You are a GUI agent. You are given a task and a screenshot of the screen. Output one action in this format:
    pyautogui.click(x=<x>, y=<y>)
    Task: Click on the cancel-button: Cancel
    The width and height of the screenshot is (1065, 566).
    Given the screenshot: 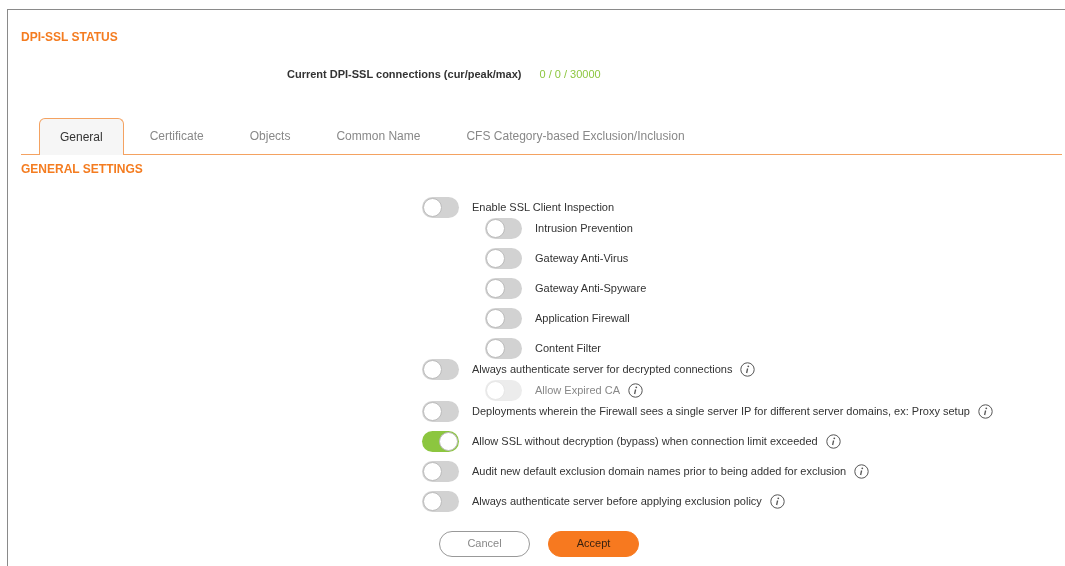 What is the action you would take?
    pyautogui.click(x=484, y=543)
    